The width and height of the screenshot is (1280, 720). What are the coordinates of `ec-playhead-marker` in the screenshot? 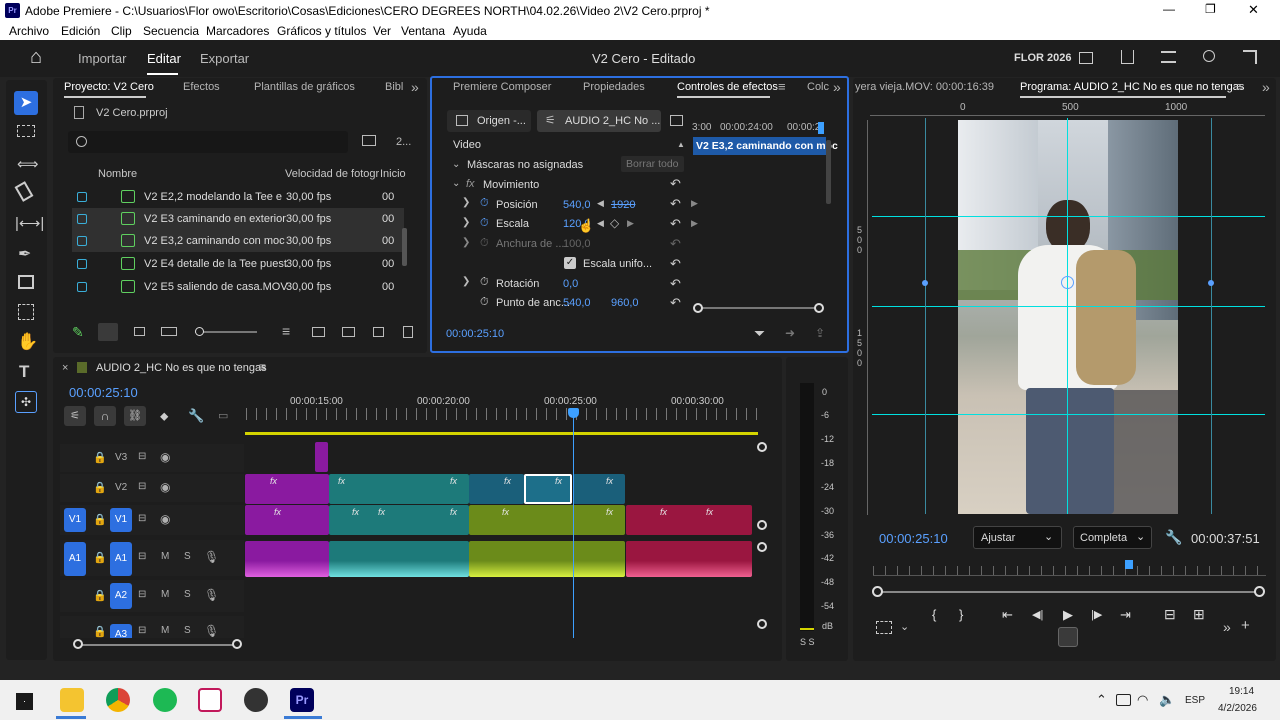 It's located at (821, 128).